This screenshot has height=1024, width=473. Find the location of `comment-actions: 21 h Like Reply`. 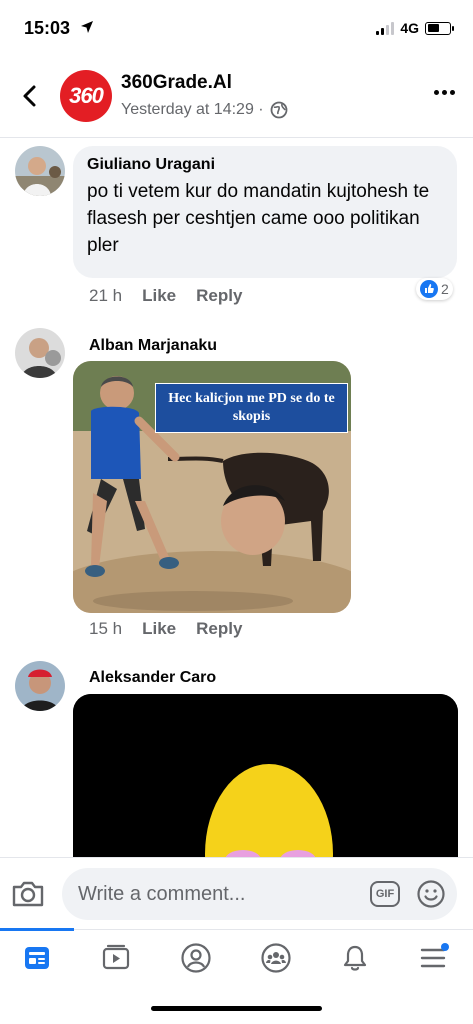

comment-actions: 21 h Like Reply is located at coordinates (165, 296).